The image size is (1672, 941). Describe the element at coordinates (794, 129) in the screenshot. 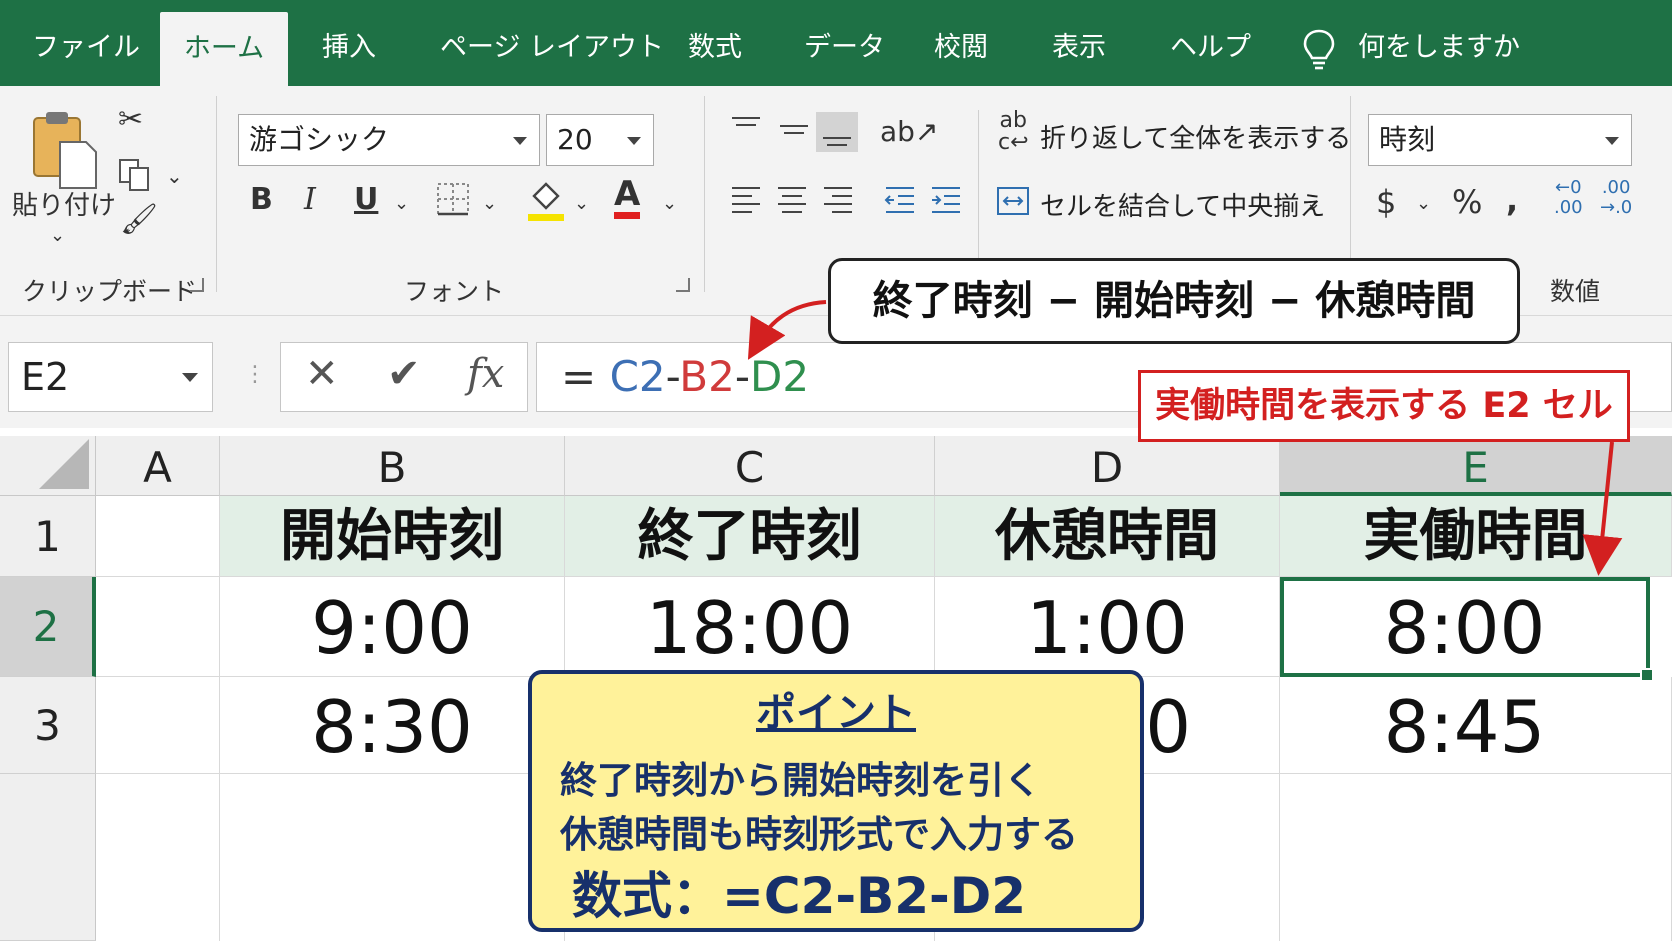

I see `align-middle-icon` at that location.